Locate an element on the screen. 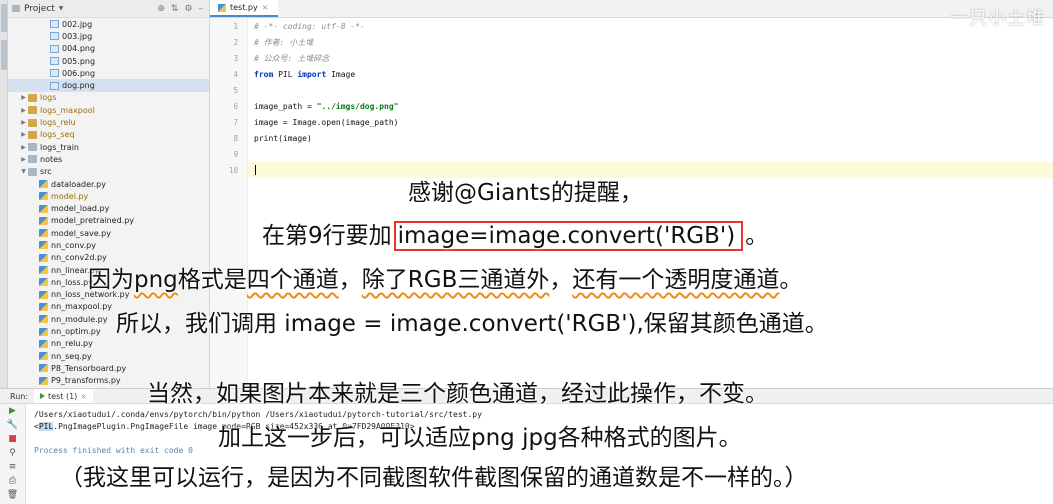 The image size is (1053, 504). tree-item: ▼ src is located at coordinates (108, 172).